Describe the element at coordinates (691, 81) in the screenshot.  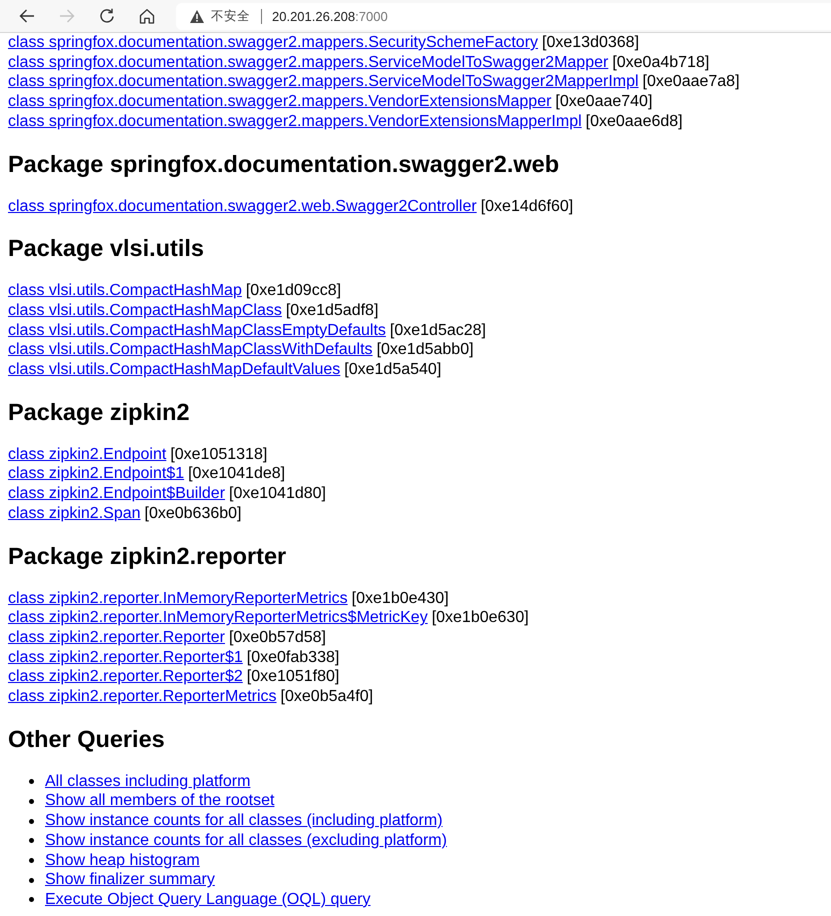
I see `object-address: [0xe0aae7a8]` at that location.